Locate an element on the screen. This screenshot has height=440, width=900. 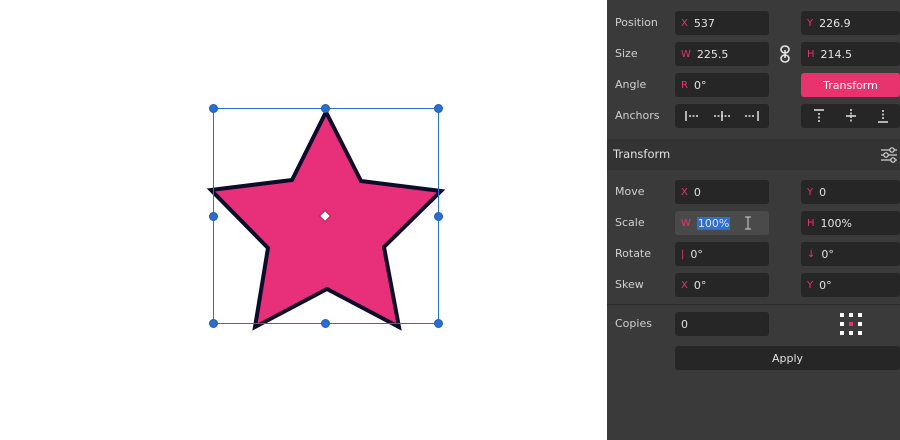
move-y-field: Y 0 is located at coordinates (850, 192).